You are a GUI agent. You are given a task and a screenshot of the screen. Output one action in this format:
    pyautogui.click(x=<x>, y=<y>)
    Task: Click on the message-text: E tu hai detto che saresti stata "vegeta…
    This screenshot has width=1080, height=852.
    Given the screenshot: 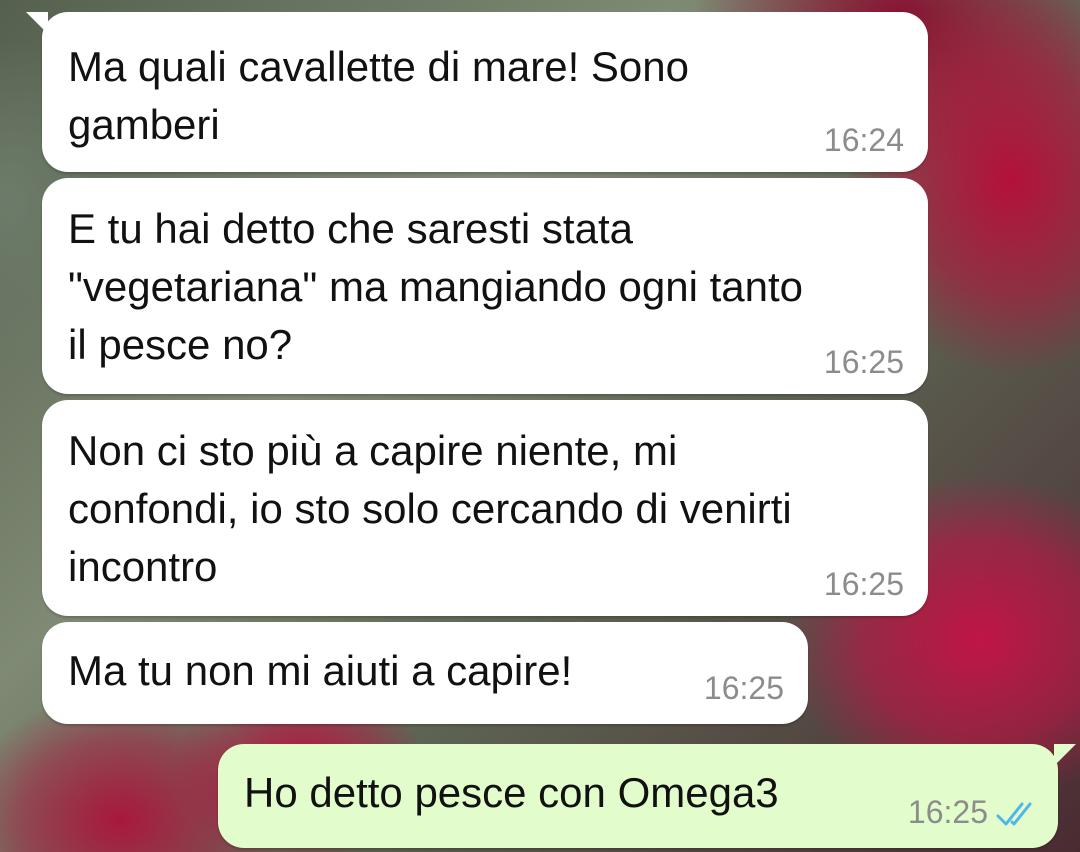 What is the action you would take?
    pyautogui.click(x=435, y=286)
    